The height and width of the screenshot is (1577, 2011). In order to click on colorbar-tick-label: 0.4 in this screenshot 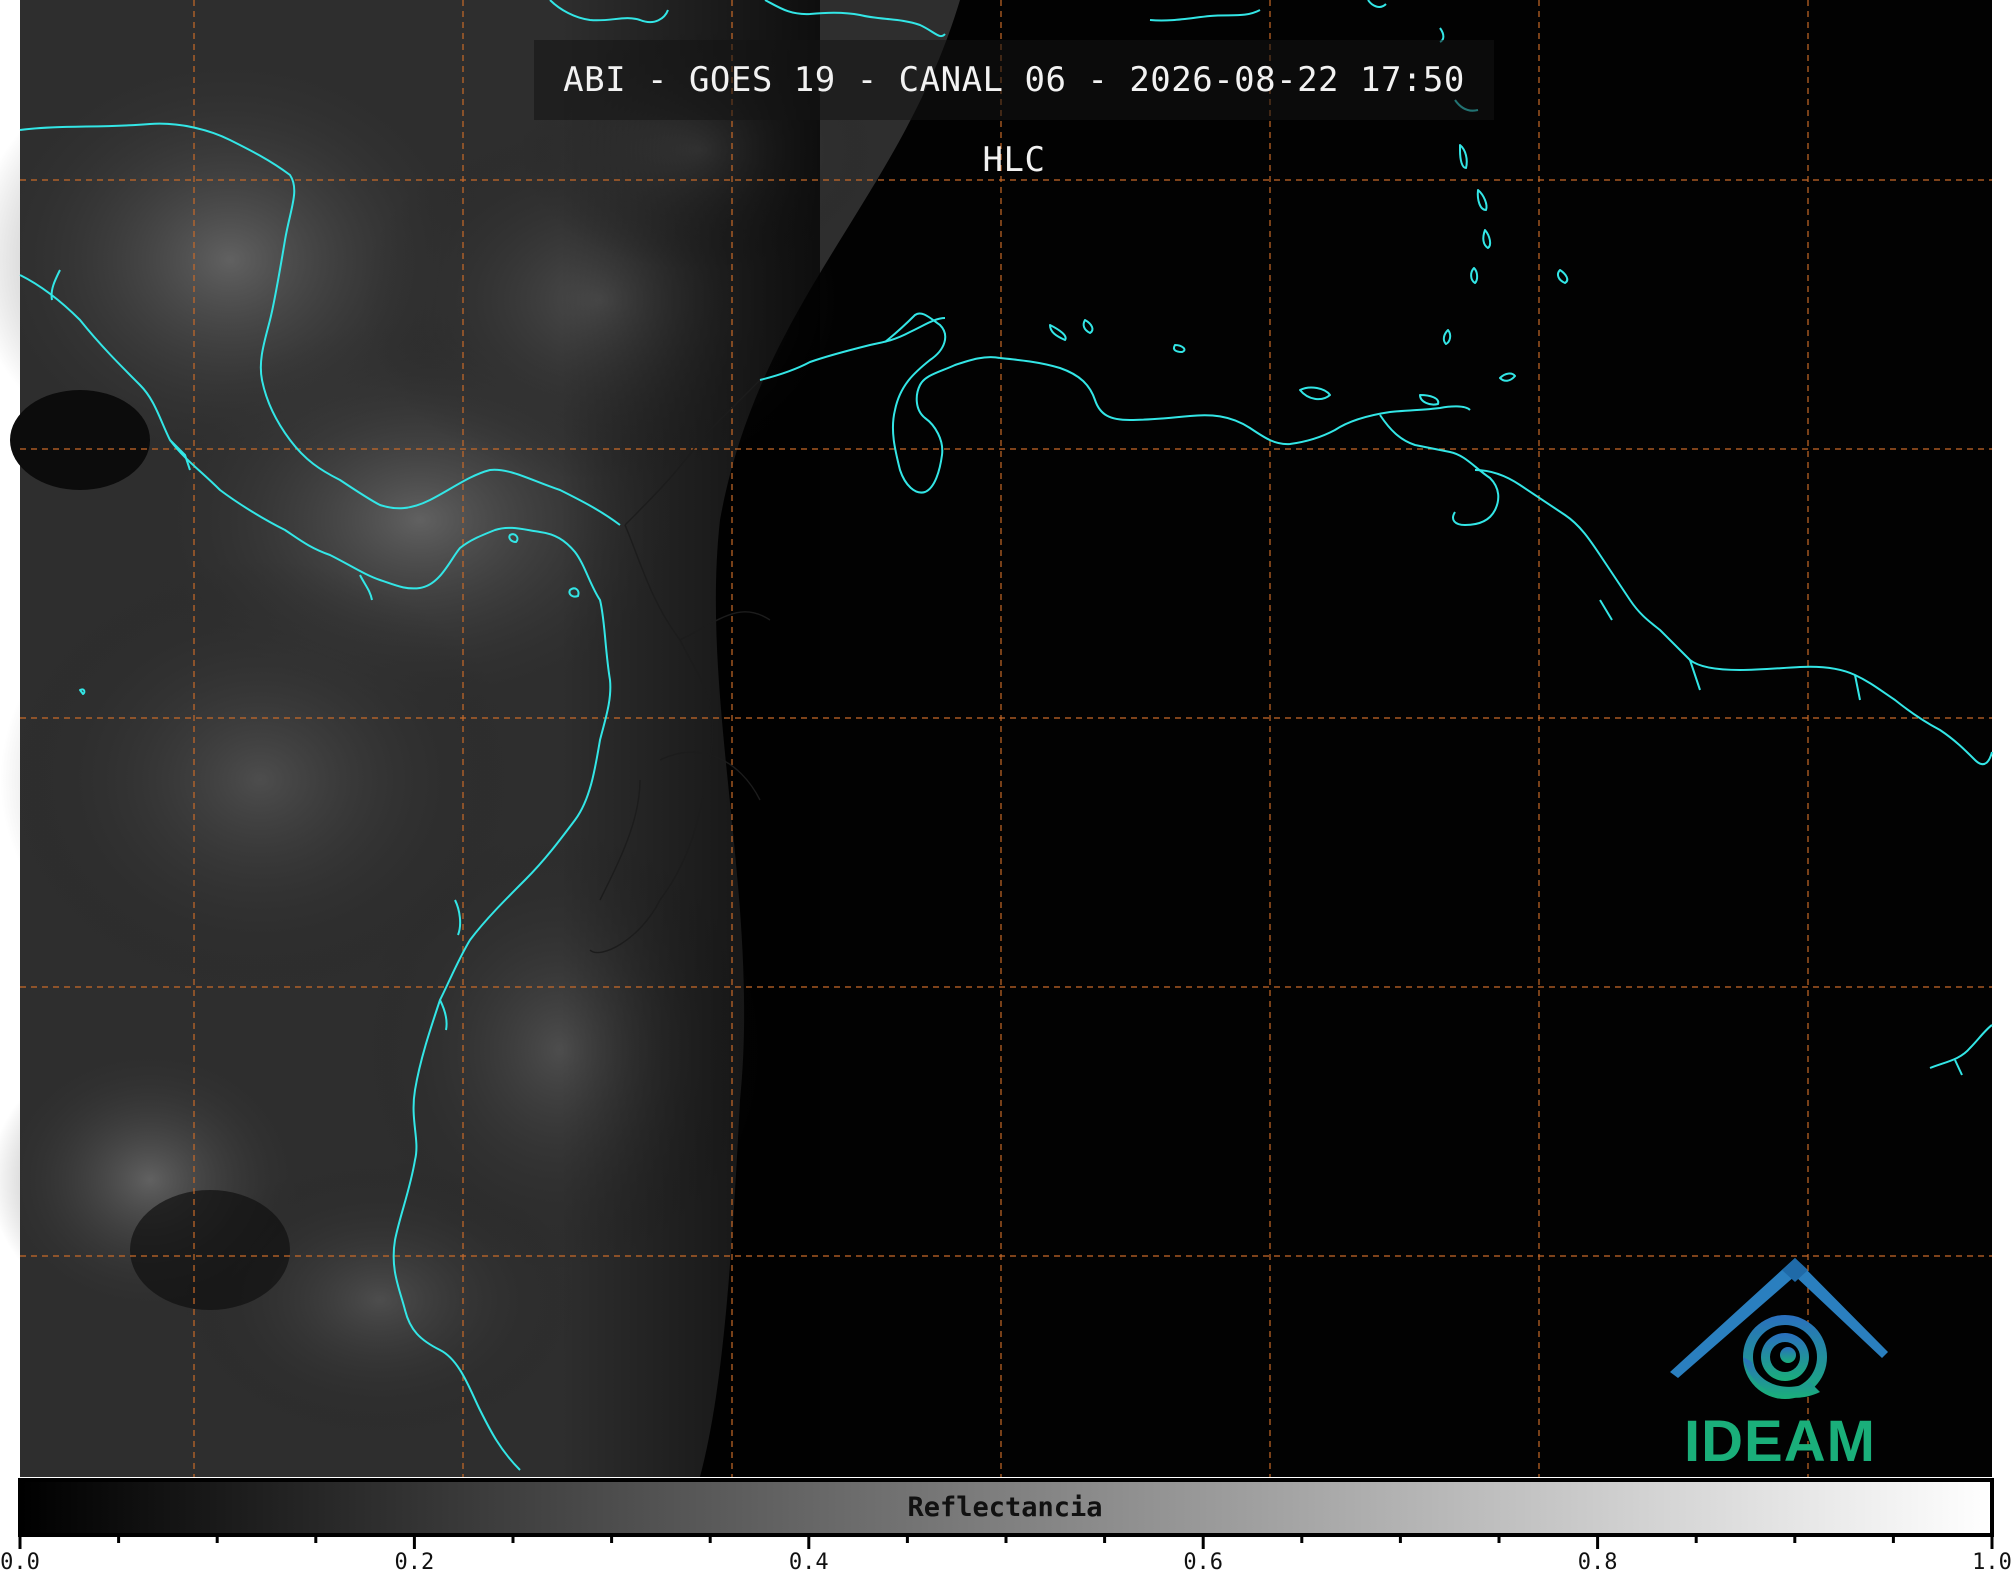, I will do `click(808, 1562)`.